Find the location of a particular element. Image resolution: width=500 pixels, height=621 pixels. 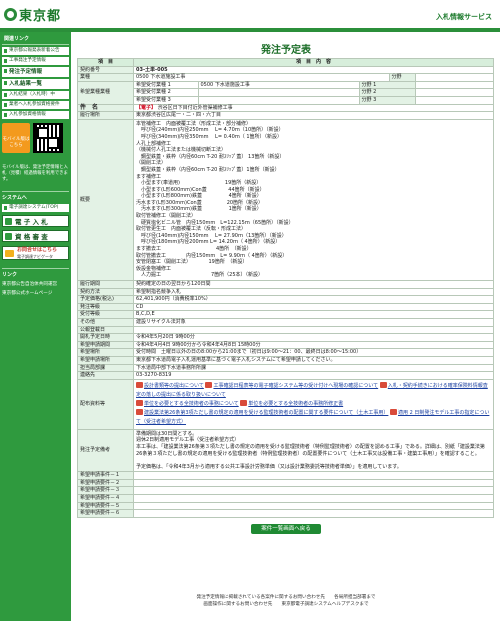

subject-tag: 【電子】 is located at coordinates (146, 107).